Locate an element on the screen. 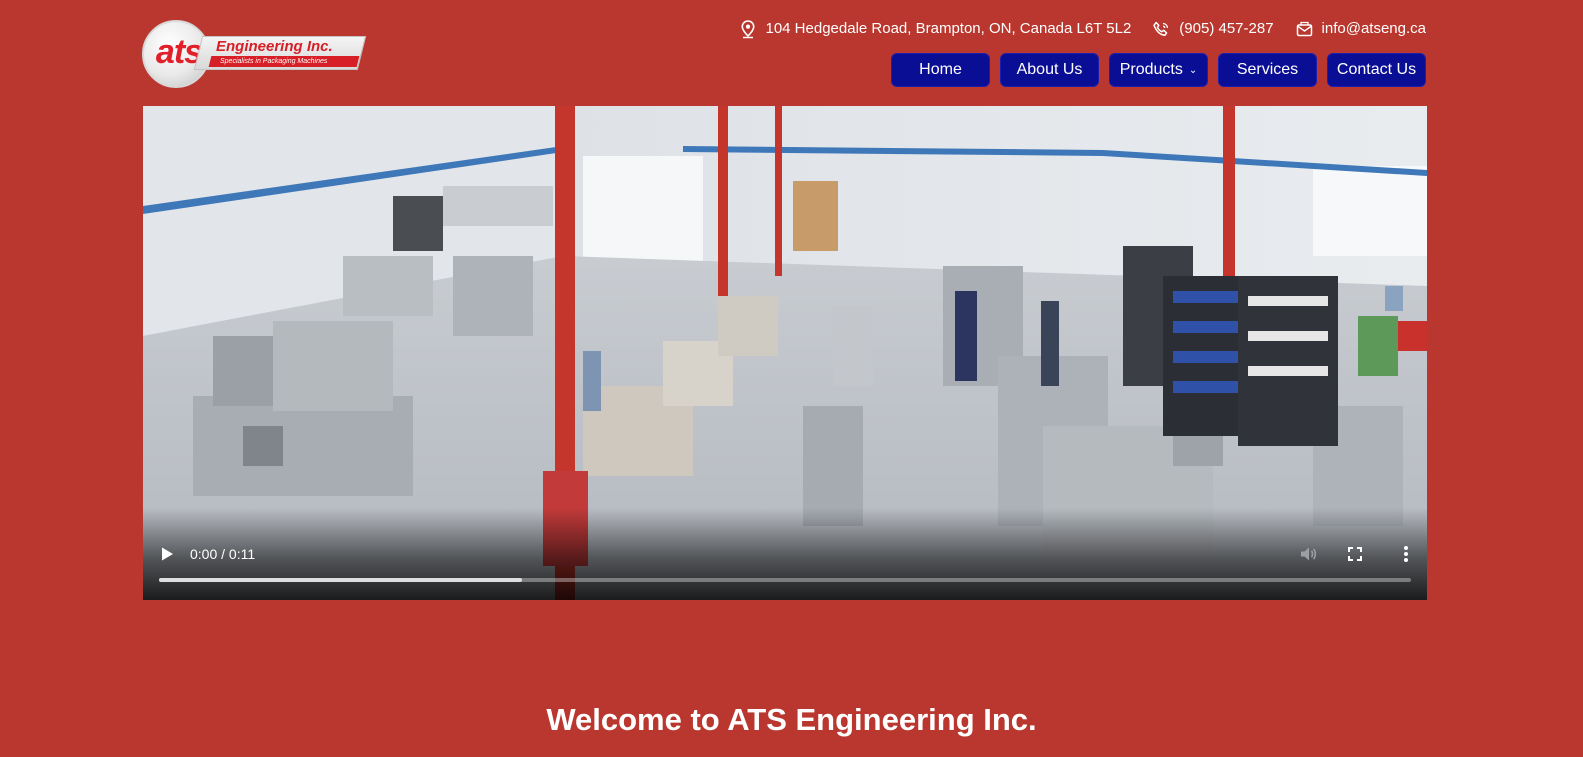 The image size is (1583, 757). more-options-icon is located at coordinates (1406, 554).